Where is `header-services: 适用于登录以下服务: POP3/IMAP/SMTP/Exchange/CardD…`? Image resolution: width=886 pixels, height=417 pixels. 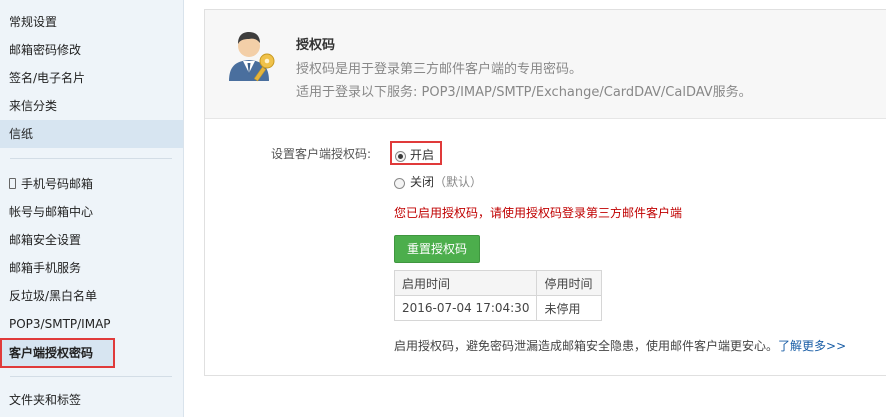
header-services: 适用于登录以下服务: POP3/IMAP/SMTP/Exchange/CardD… is located at coordinates (524, 92).